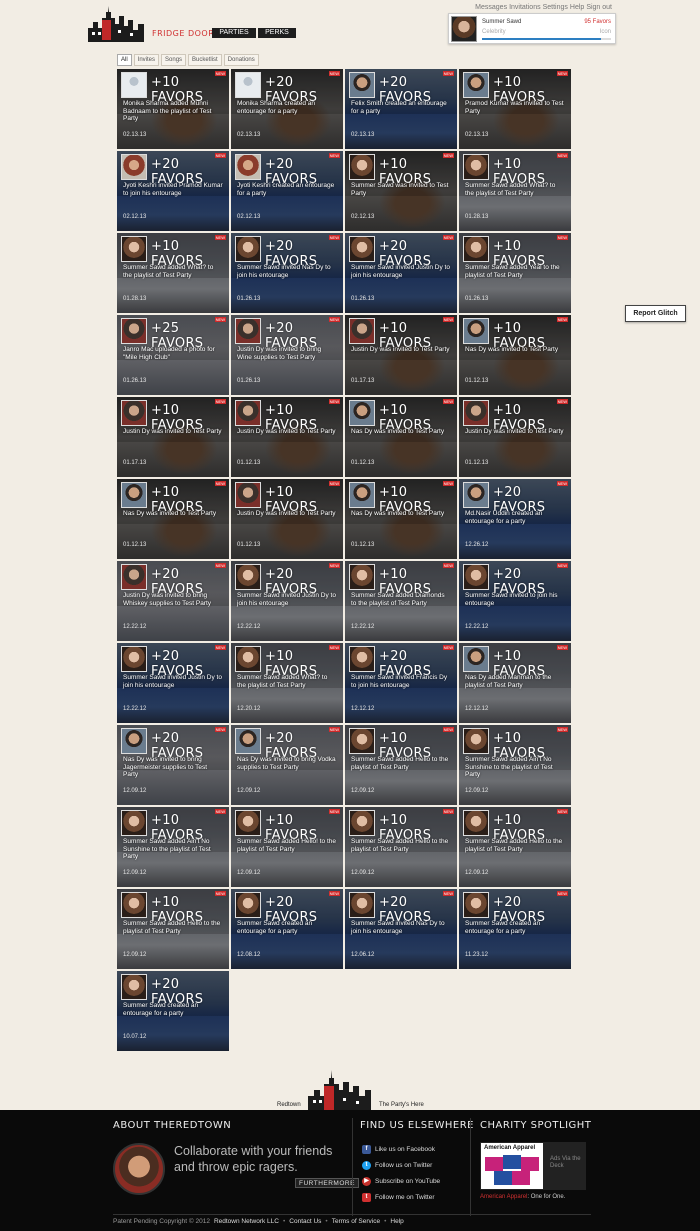  What do you see at coordinates (249, 217) in the screenshot?
I see `activity-date: 02.12.13` at bounding box center [249, 217].